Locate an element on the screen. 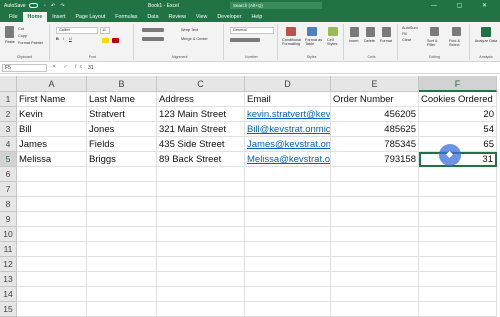  row-header-9: 9 is located at coordinates (8, 219).